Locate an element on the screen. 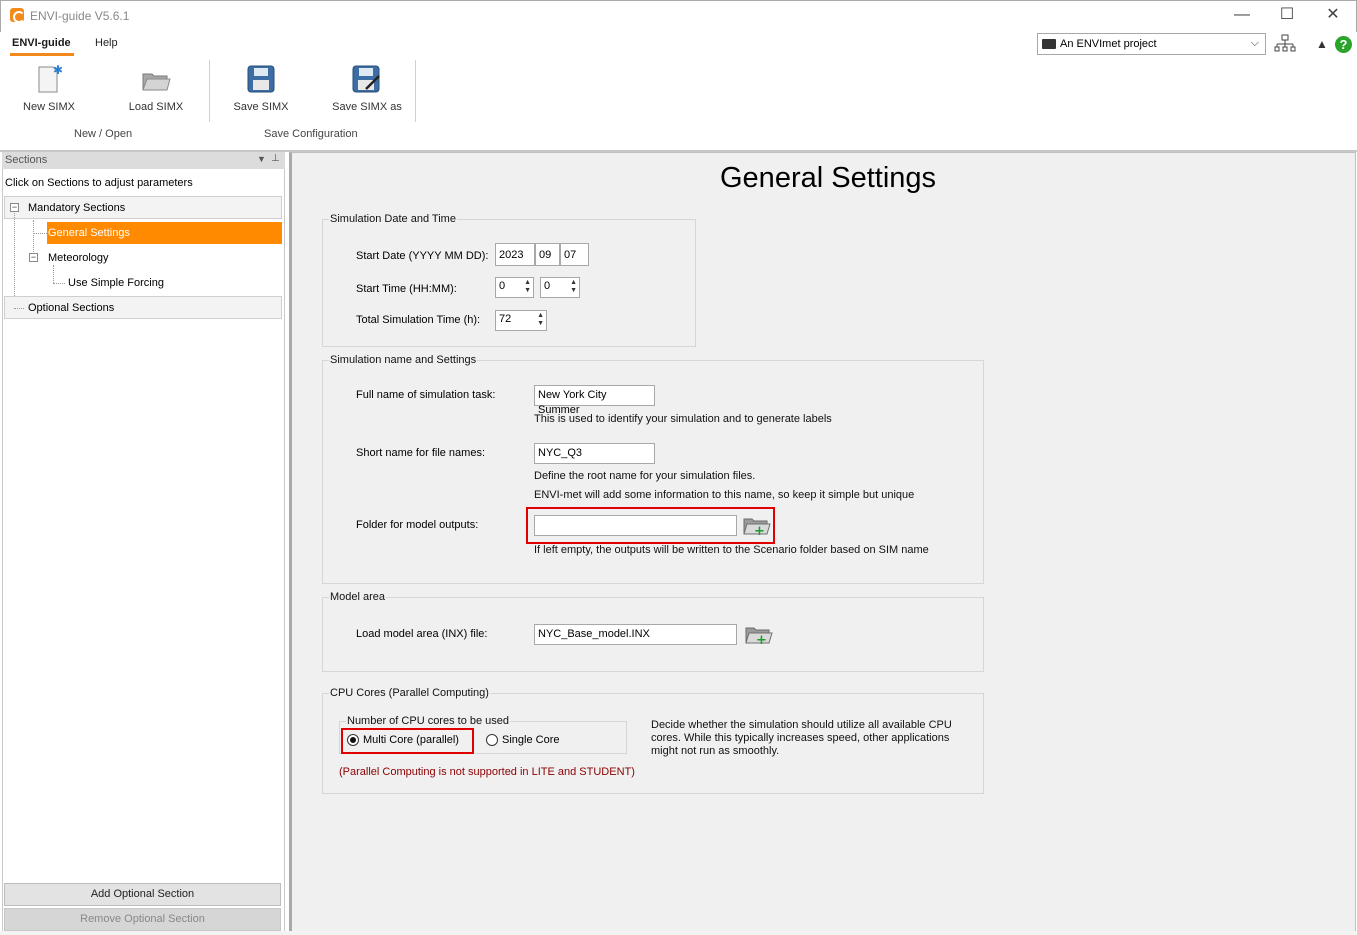 Image resolution: width=1357 pixels, height=935 pixels. cpu-group-title: CPU Cores (Parallel Computing) is located at coordinates (409, 693).